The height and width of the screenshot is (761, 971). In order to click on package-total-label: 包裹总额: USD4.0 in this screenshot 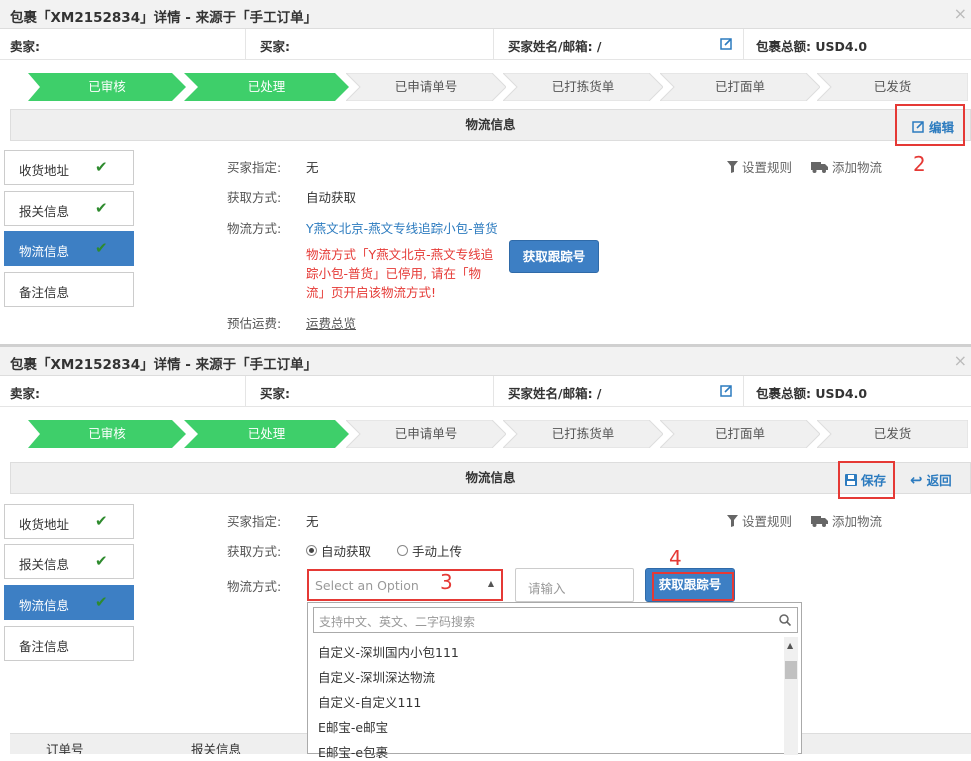, I will do `click(812, 46)`.